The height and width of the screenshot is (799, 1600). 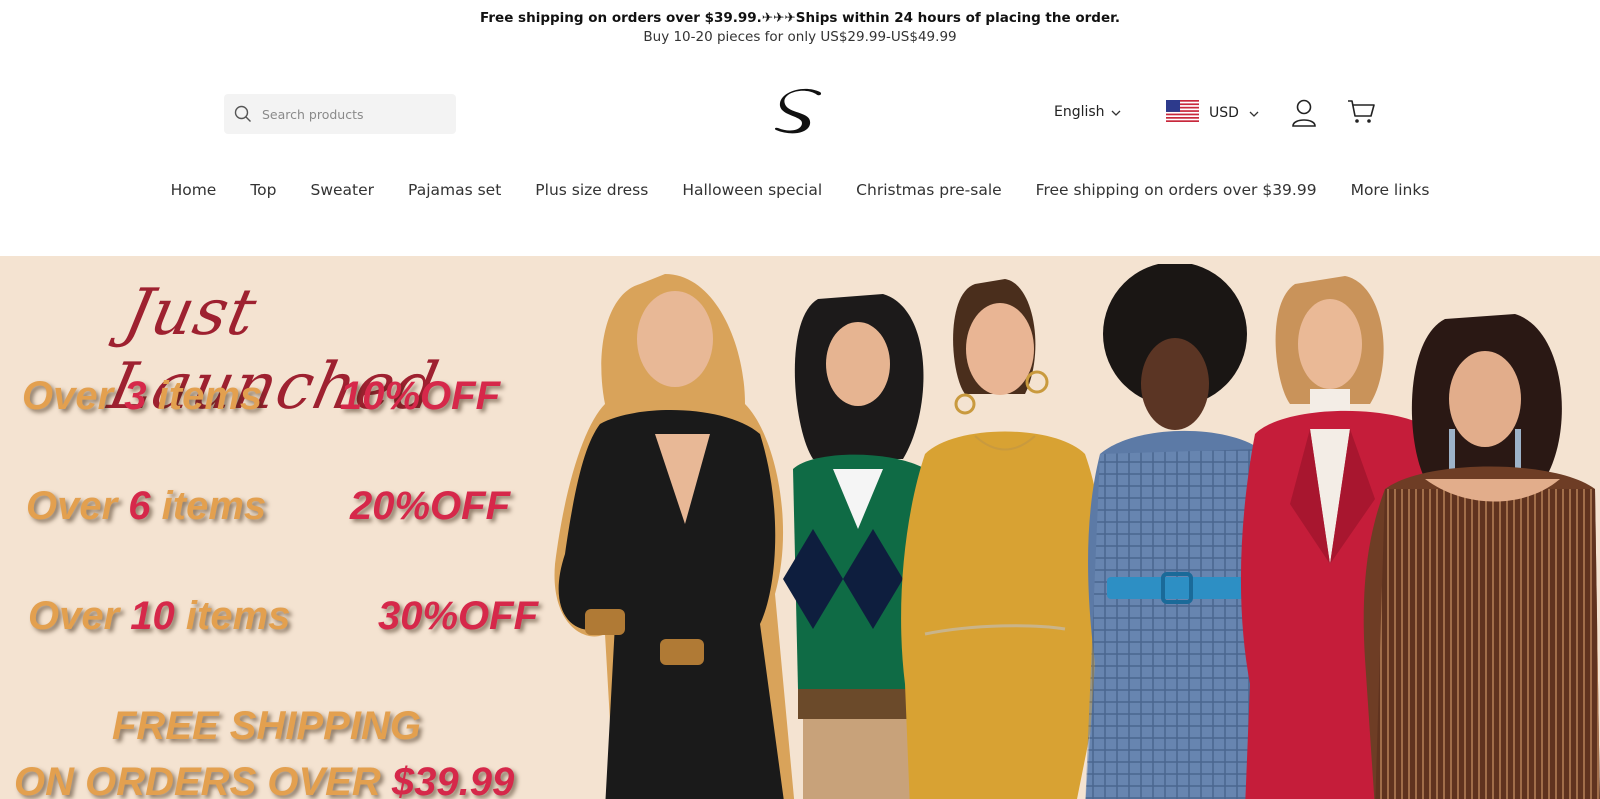 I want to click on currency-selector: USD, so click(x=1212, y=113).